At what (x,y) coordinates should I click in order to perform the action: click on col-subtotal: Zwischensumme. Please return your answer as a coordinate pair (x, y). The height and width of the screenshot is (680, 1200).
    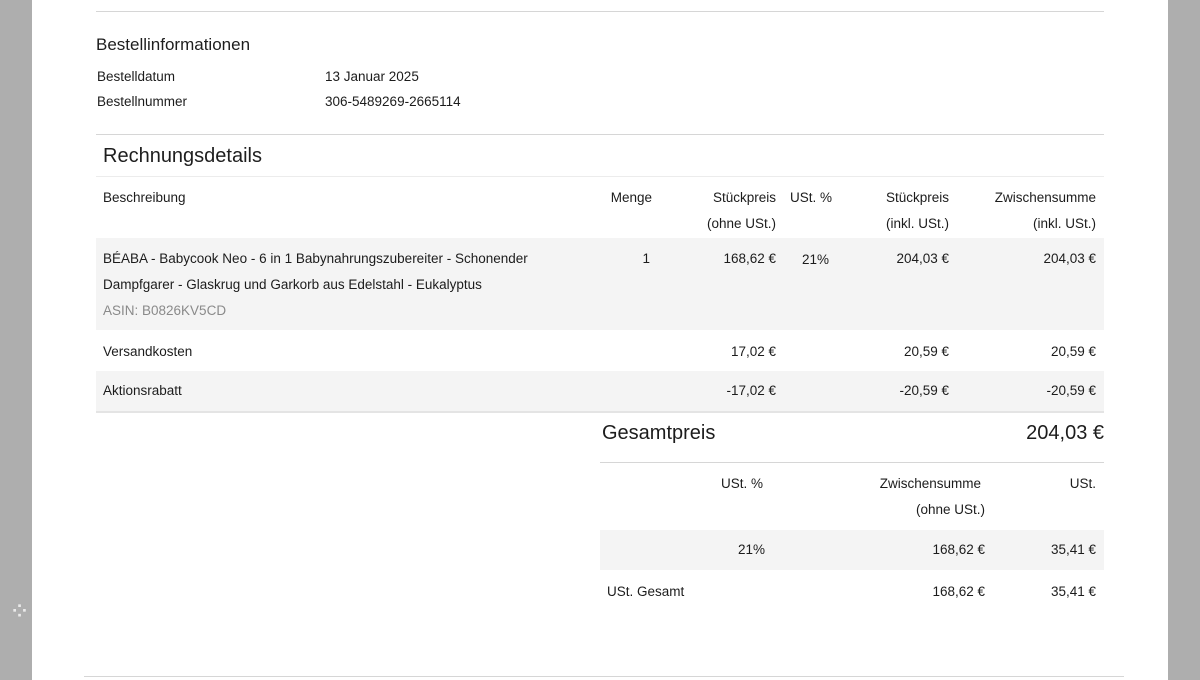
    Looking at the image, I should click on (1045, 197).